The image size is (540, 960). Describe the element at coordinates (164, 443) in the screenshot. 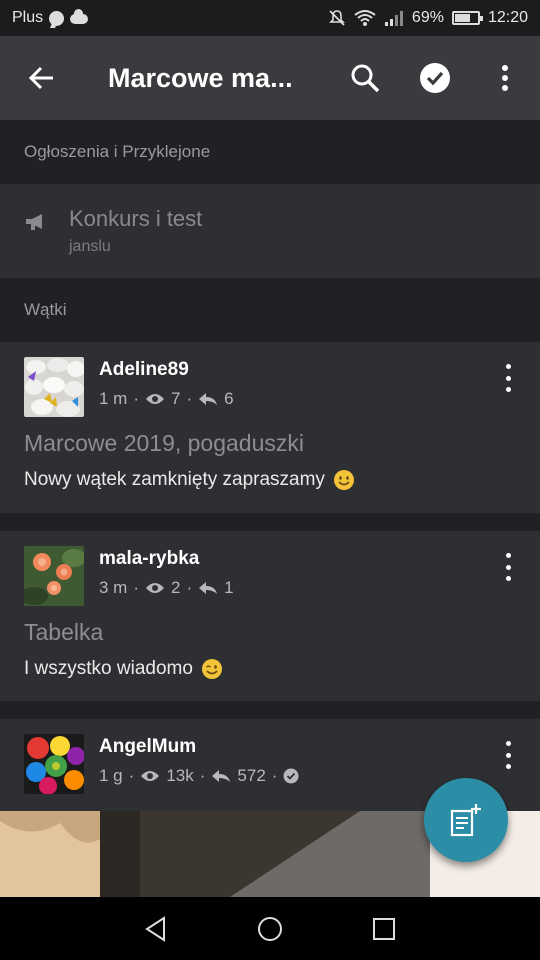

I see `thread-title: Marcowe 2019, pogaduszki` at that location.